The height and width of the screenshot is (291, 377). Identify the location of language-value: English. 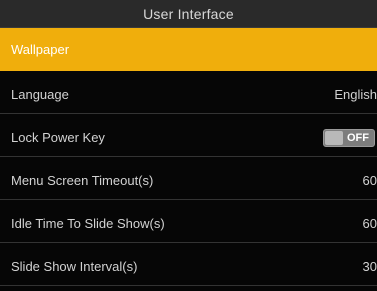
(355, 94).